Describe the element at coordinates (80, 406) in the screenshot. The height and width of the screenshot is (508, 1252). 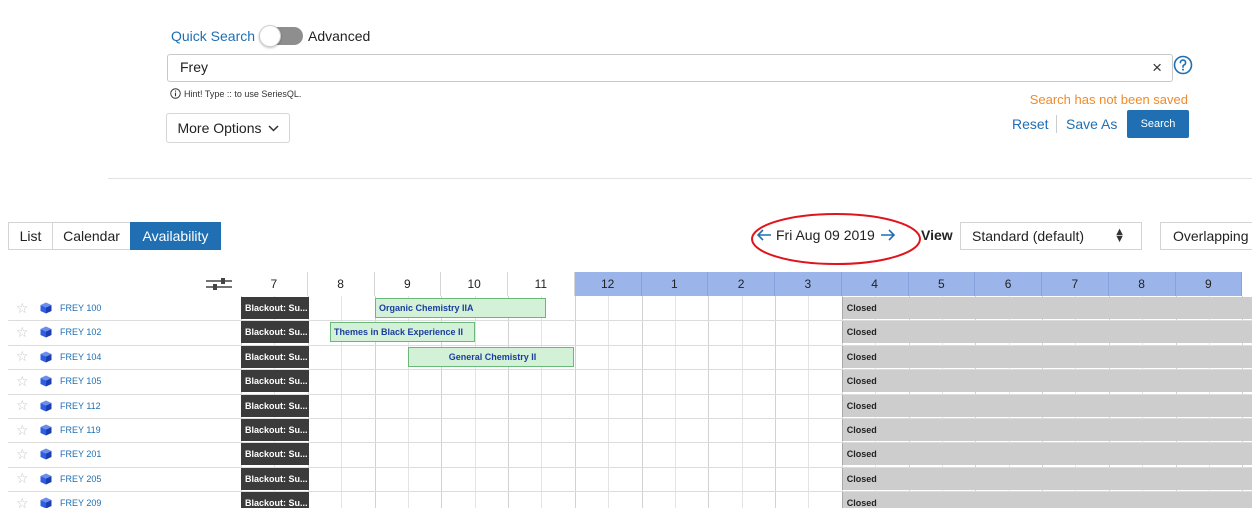
I see `room-name-link: FREY 112` at that location.